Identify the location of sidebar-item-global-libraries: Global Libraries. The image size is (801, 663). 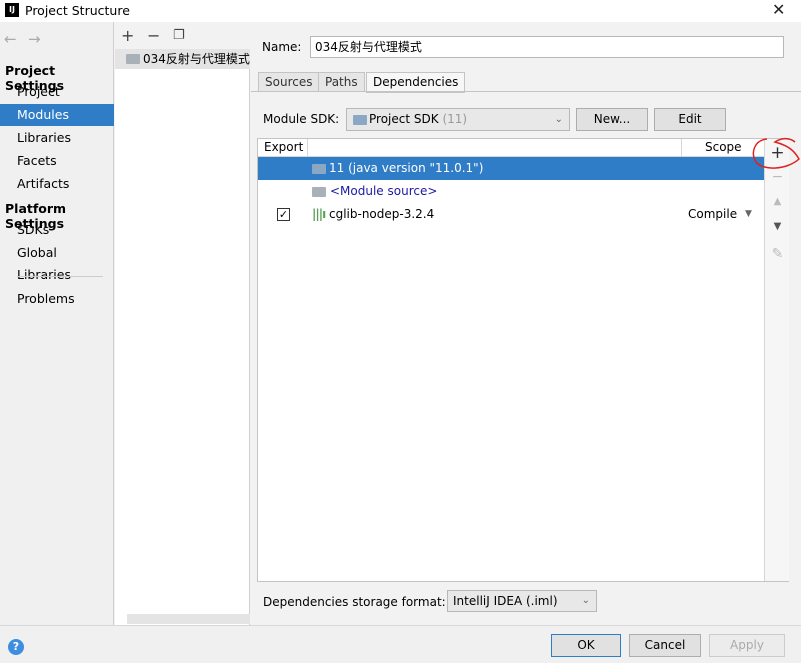
(57, 262).